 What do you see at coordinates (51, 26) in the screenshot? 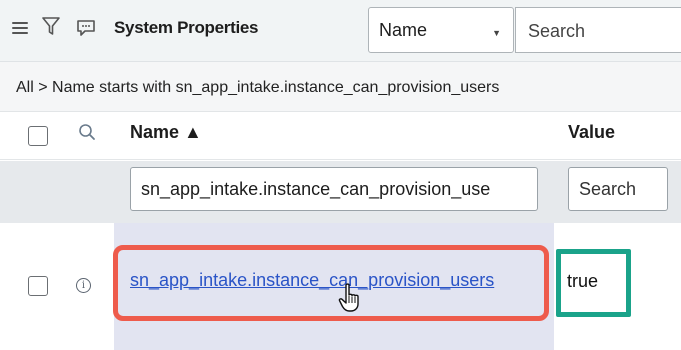
I see `filter-funnel-icon` at bounding box center [51, 26].